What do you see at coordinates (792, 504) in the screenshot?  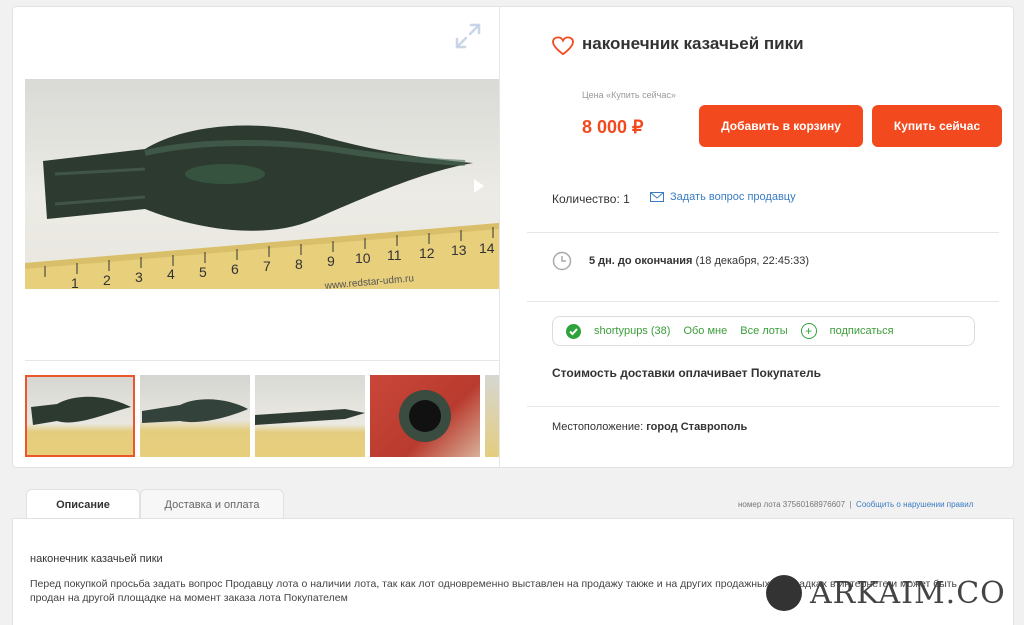 I see `lot-number: номер лота 37560168976607` at bounding box center [792, 504].